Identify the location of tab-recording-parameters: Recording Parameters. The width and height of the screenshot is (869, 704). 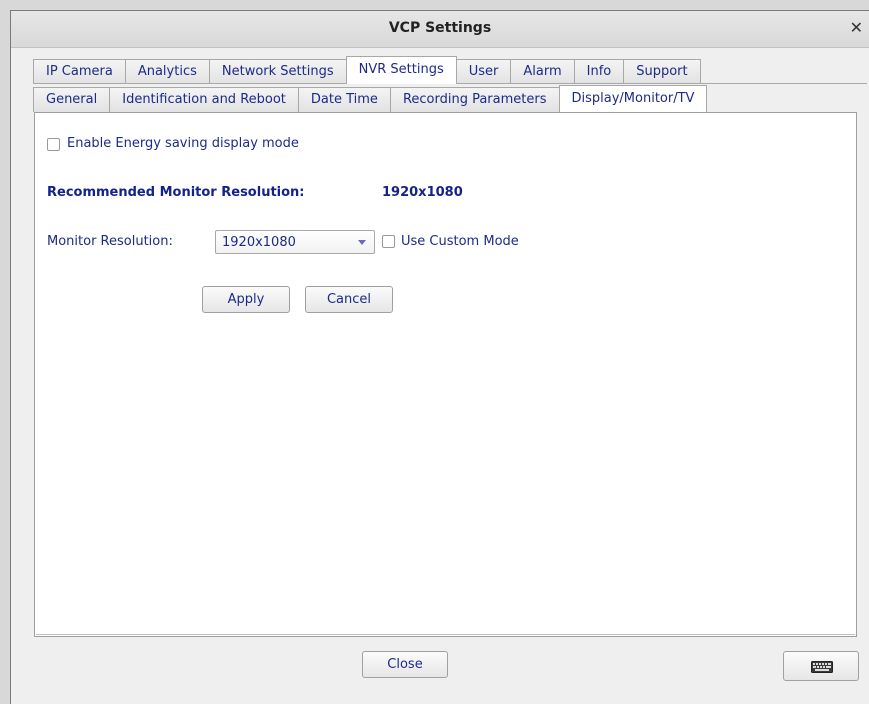
(474, 99).